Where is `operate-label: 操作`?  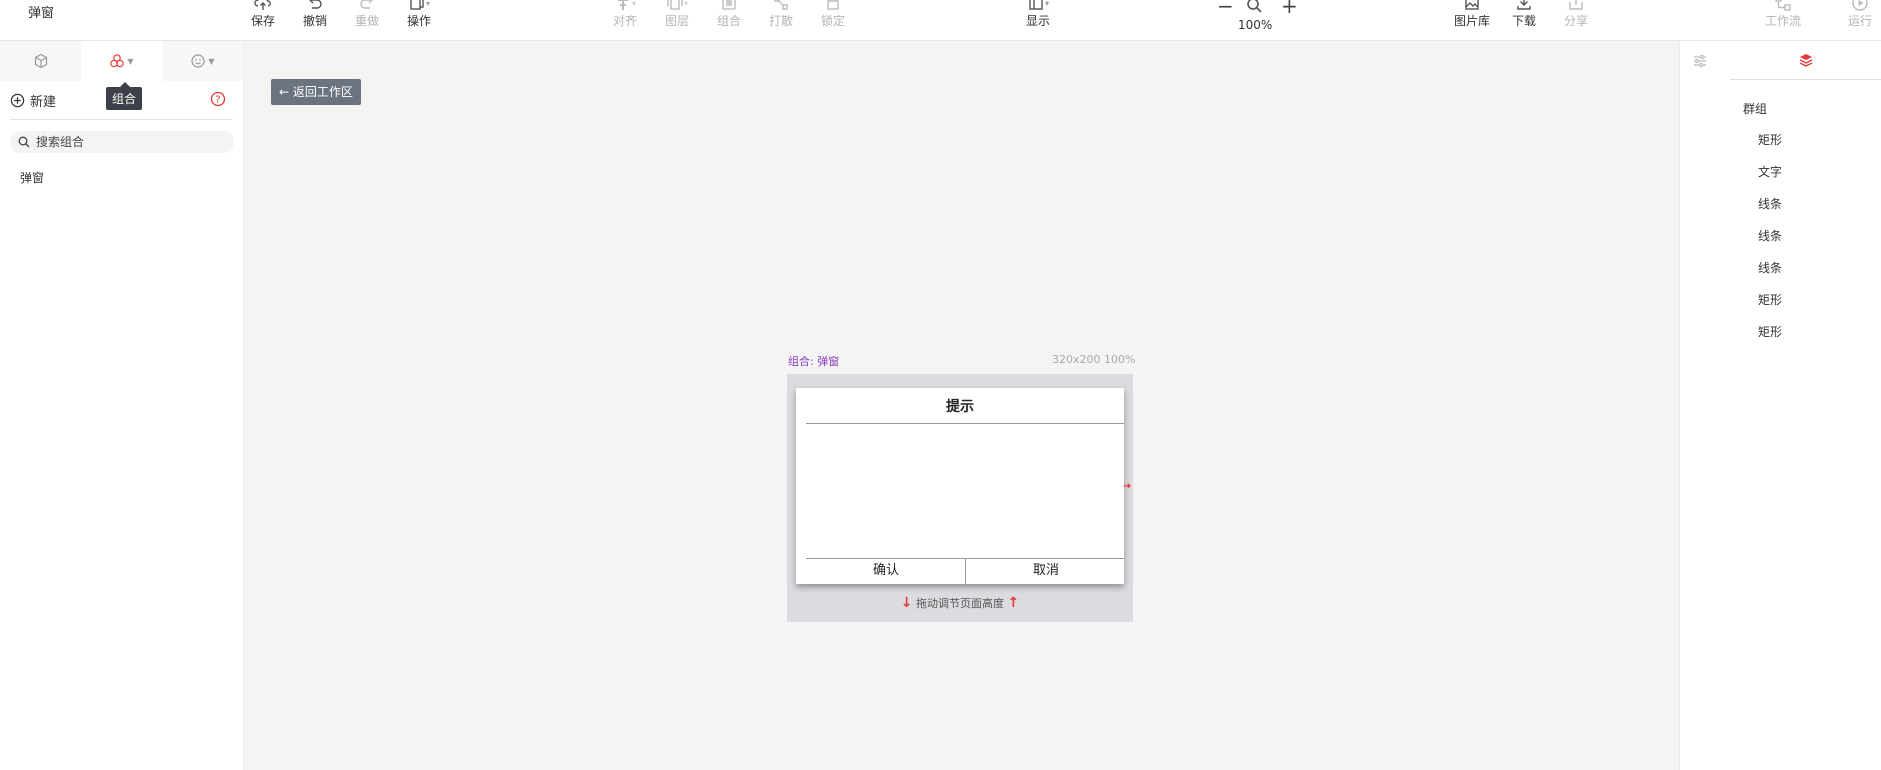 operate-label: 操作 is located at coordinates (418, 21).